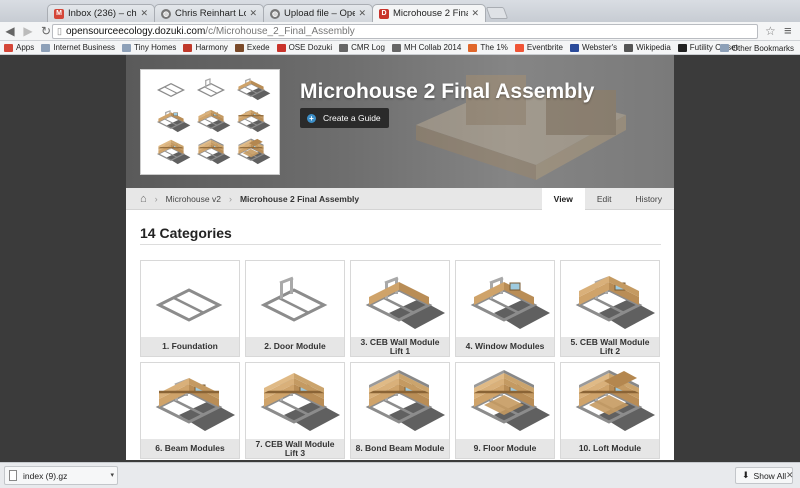  Describe the element at coordinates (78, 47) in the screenshot. I see `bookmark-item: Internet Business` at that location.